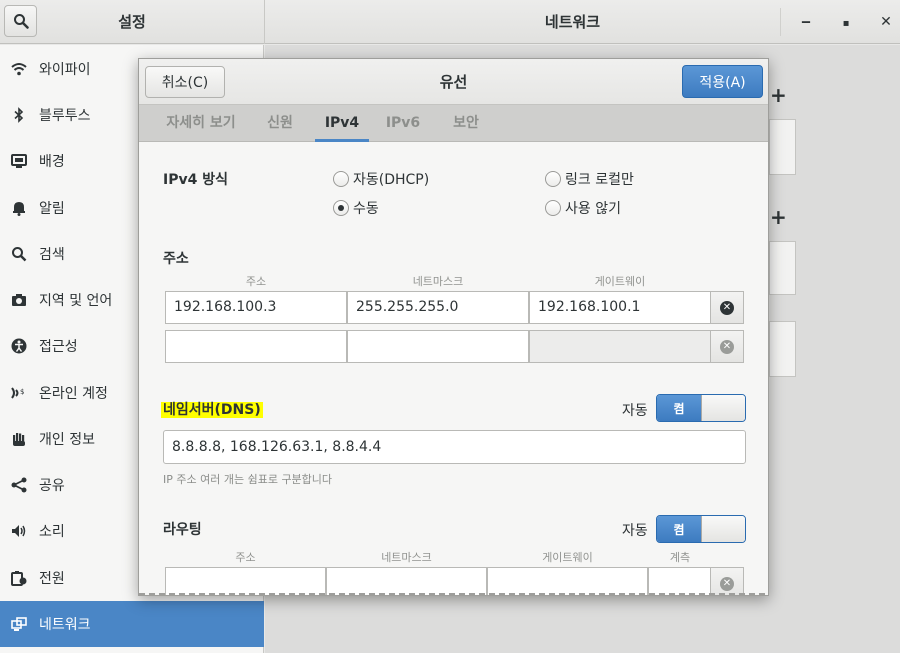  I want to click on tab-details: 자세히 보기, so click(201, 123).